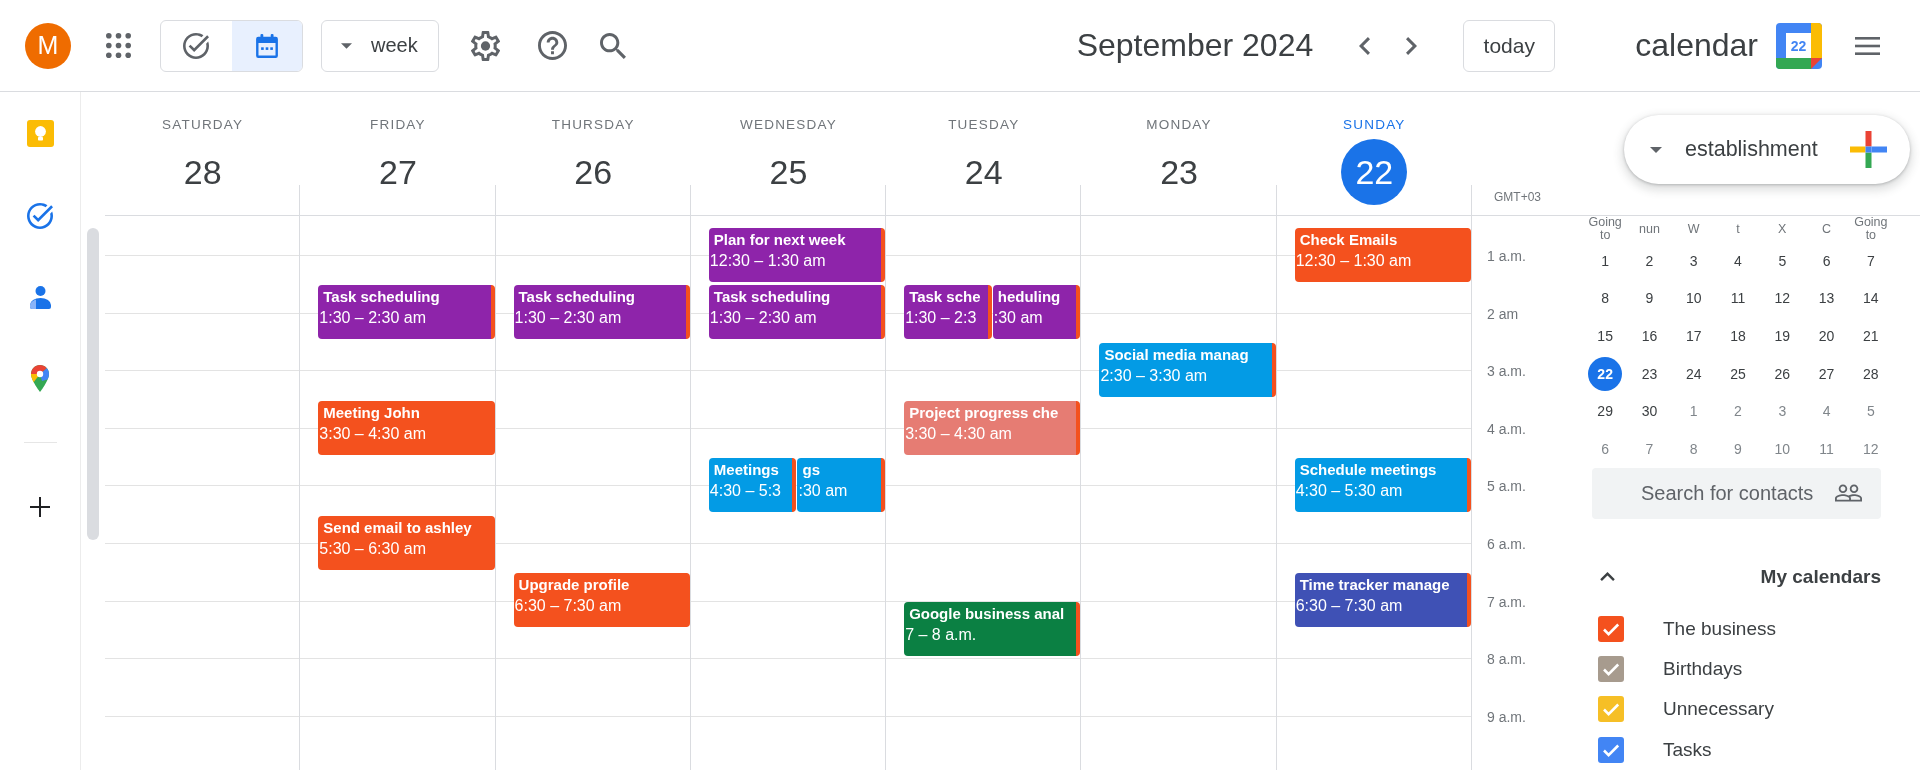  Describe the element at coordinates (1374, 172) in the screenshot. I see `date-number: 22` at that location.